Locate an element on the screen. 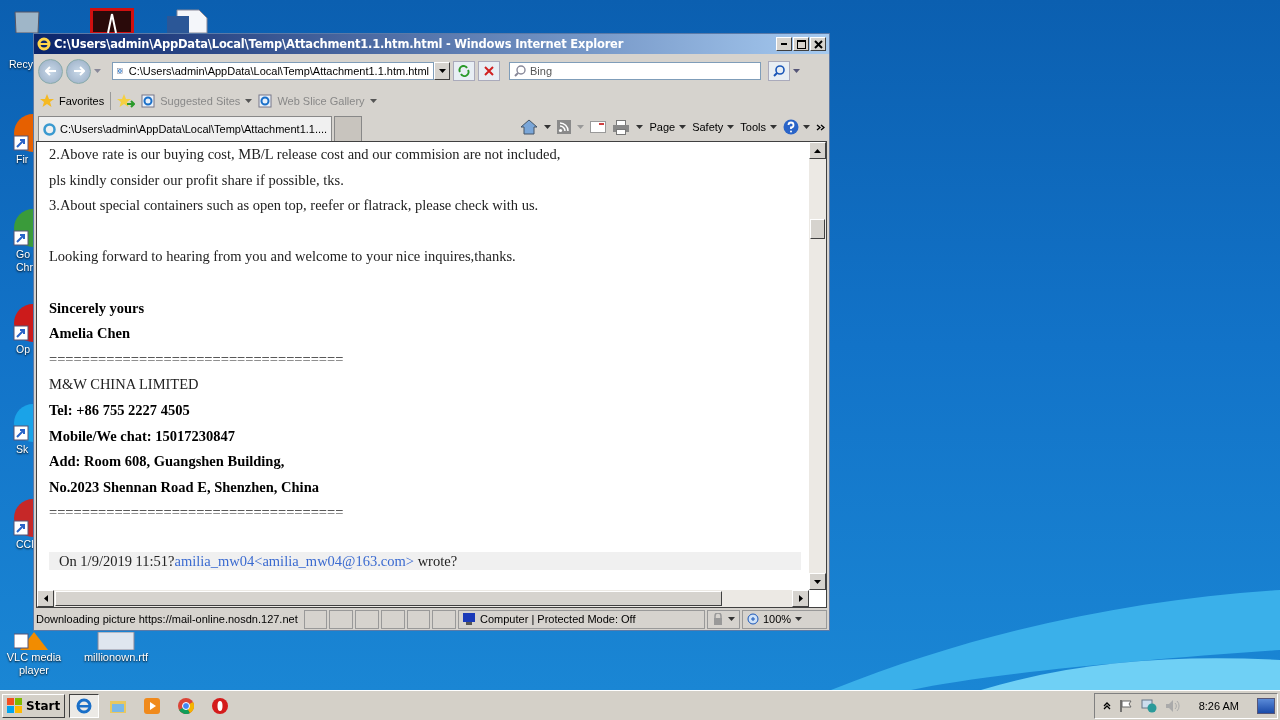 The height and width of the screenshot is (720, 1280). computer-icon is located at coordinates (469, 619).